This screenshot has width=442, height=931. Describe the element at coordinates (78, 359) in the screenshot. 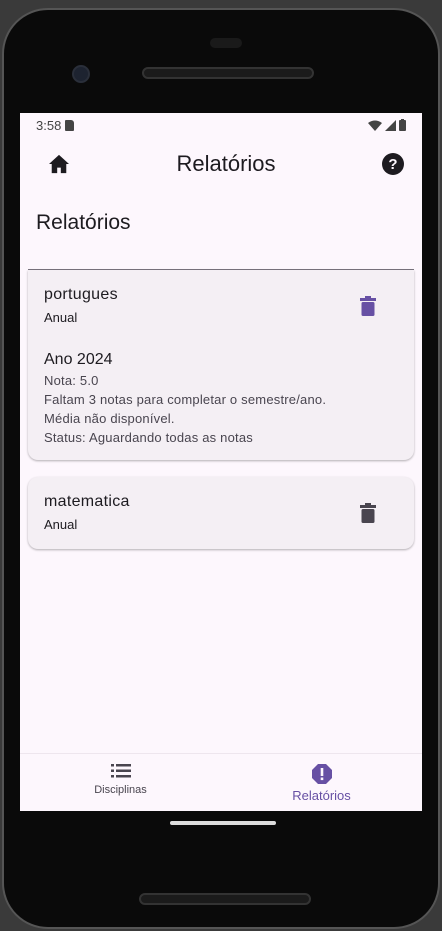

I see `report-year: Ano 2024` at that location.